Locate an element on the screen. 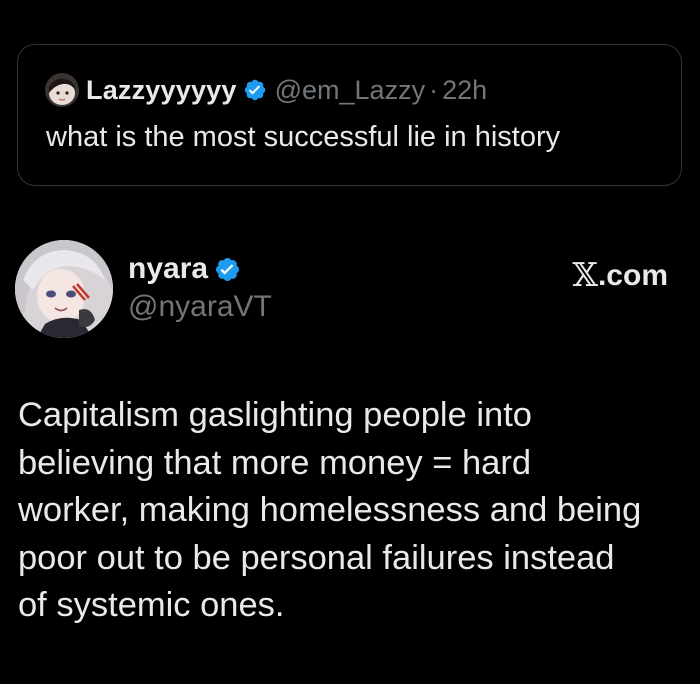  author-name-row: nyara is located at coordinates (200, 269).